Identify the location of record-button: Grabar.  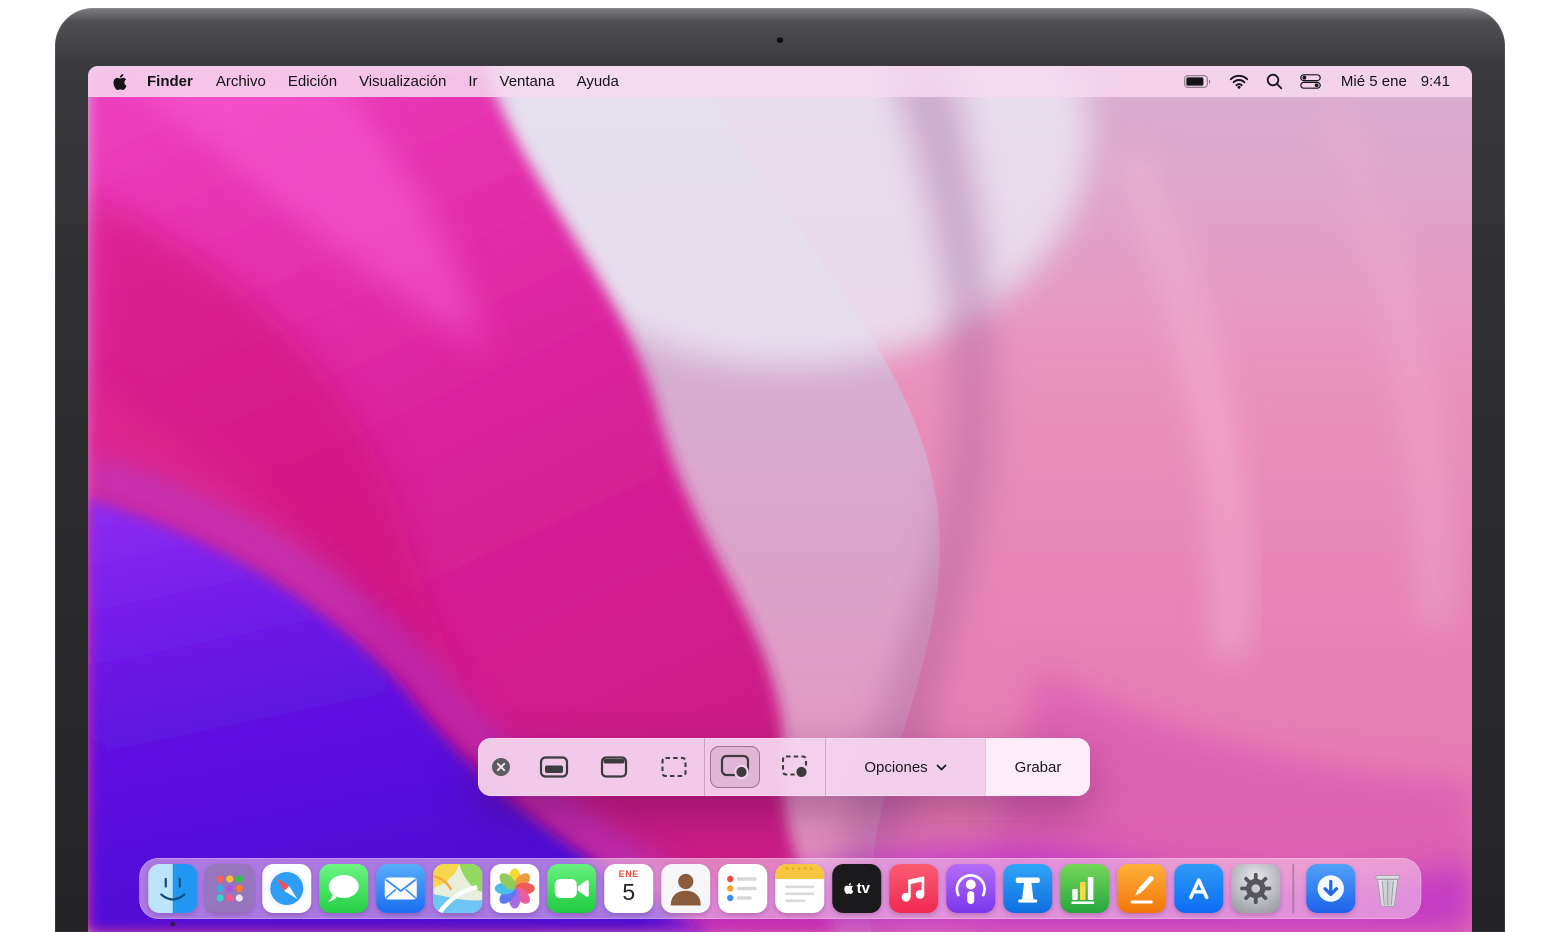
(1037, 767).